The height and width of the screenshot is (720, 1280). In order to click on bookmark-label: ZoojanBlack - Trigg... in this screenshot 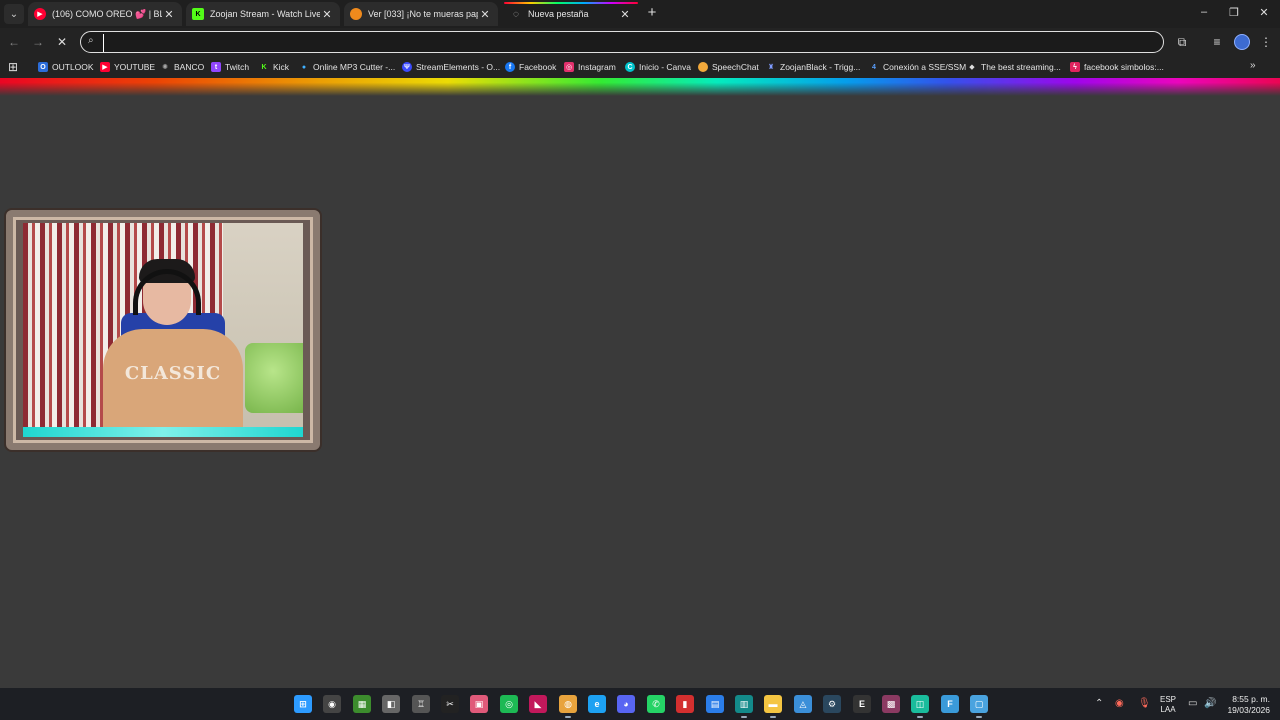, I will do `click(820, 67)`.